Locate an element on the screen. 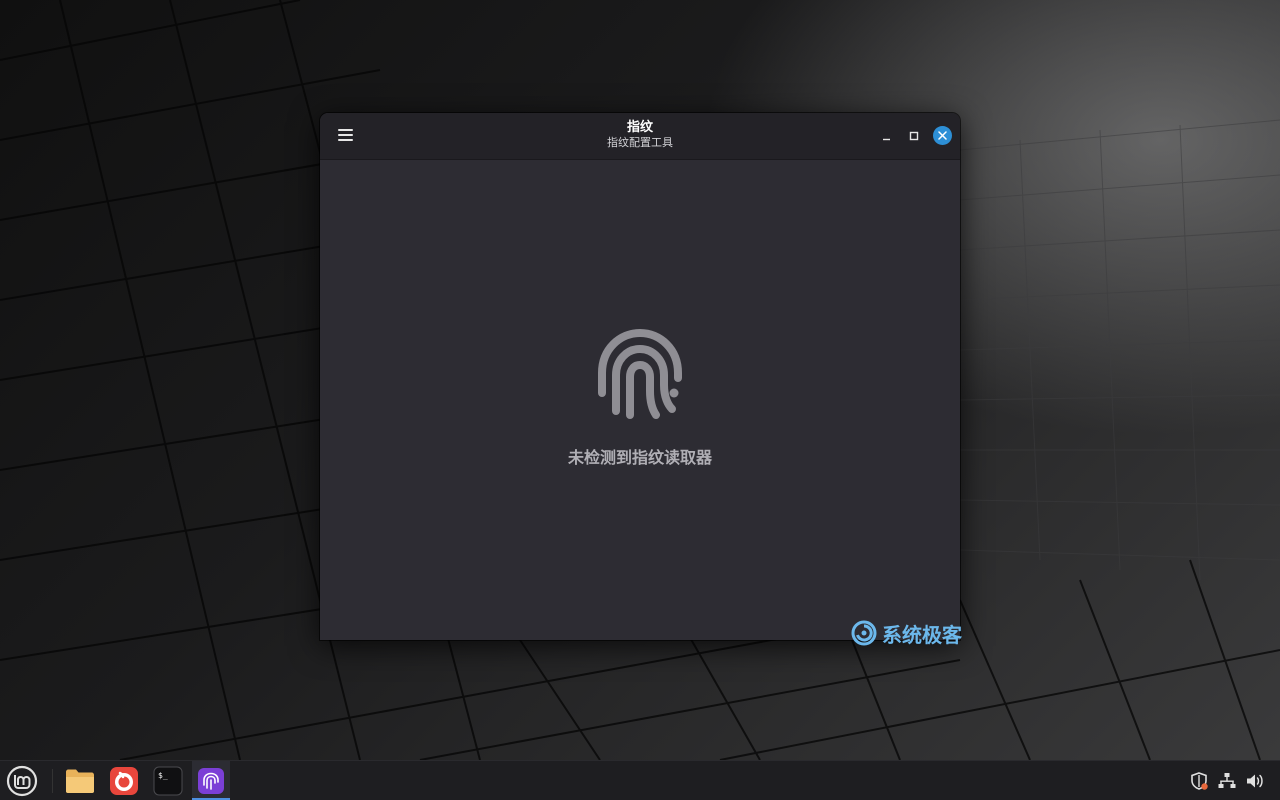 The height and width of the screenshot is (800, 1280). hamburger-menu-button is located at coordinates (345, 135).